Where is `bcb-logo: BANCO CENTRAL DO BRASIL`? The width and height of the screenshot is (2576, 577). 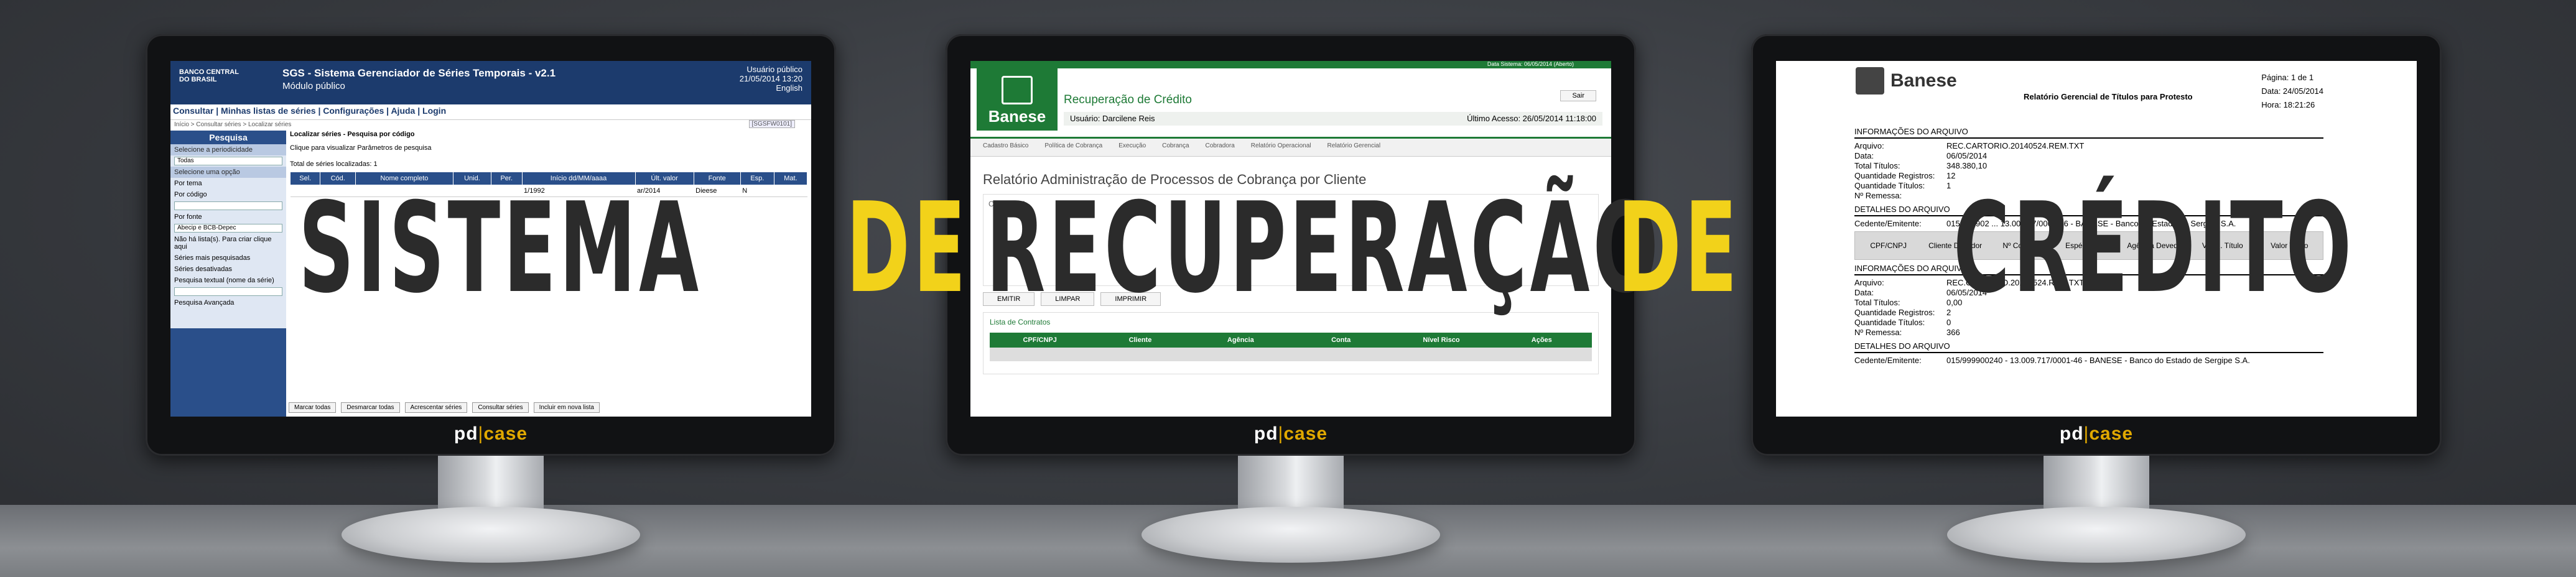
bcb-logo: BANCO CENTRAL DO BRASIL is located at coordinates (209, 75).